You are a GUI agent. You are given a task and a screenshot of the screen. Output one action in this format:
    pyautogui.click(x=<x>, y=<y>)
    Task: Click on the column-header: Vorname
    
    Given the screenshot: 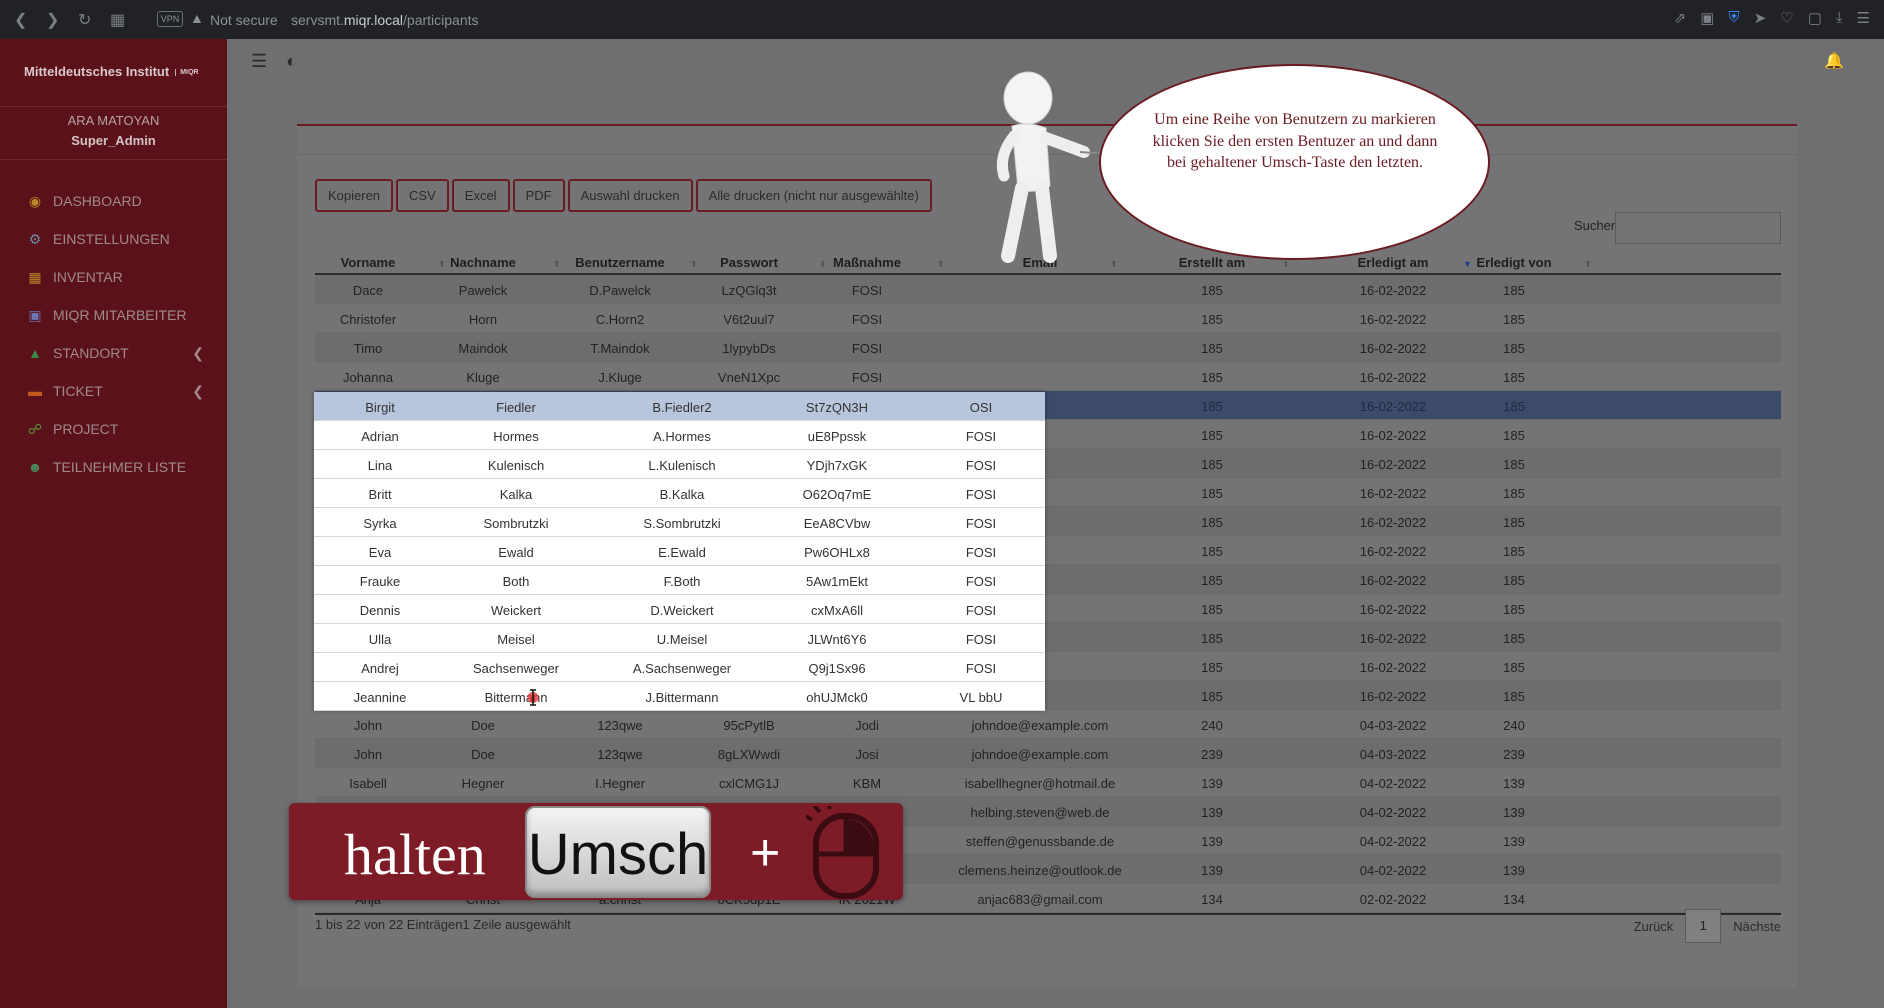 What is the action you would take?
    pyautogui.click(x=368, y=262)
    